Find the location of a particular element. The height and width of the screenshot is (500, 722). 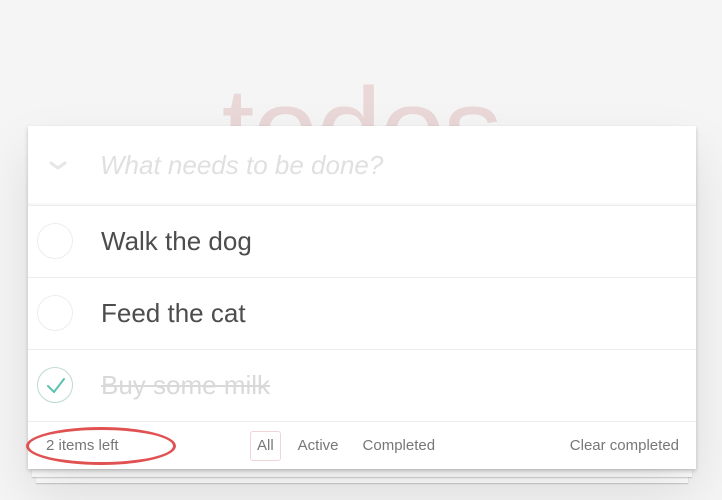

todo-item: Walk the dog is located at coordinates (362, 242).